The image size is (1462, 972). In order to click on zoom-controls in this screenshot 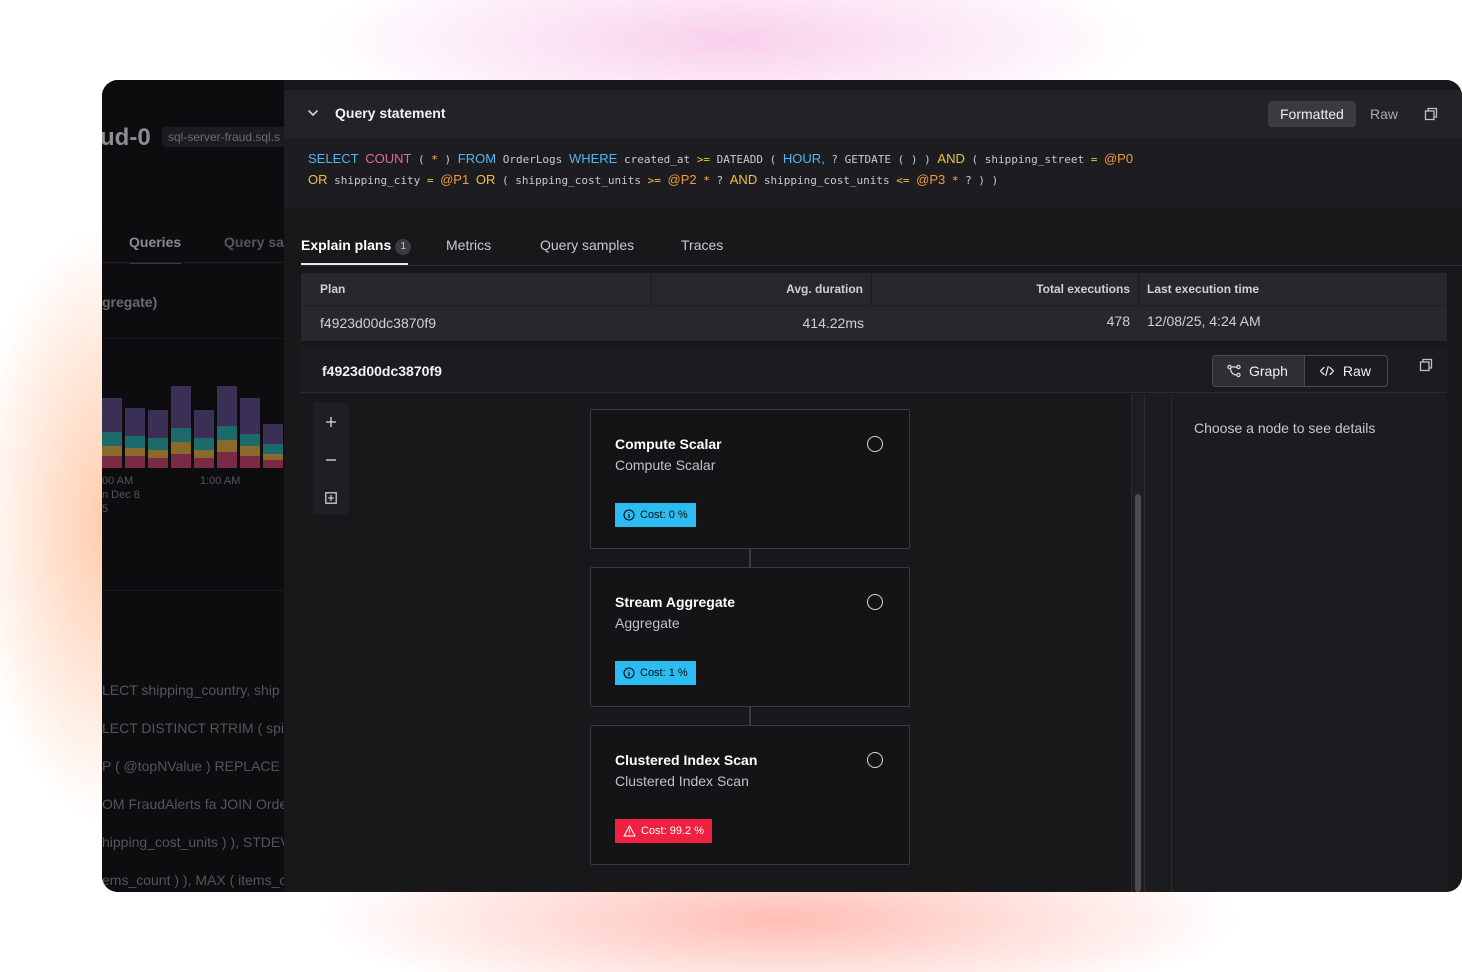, I will do `click(331, 458)`.